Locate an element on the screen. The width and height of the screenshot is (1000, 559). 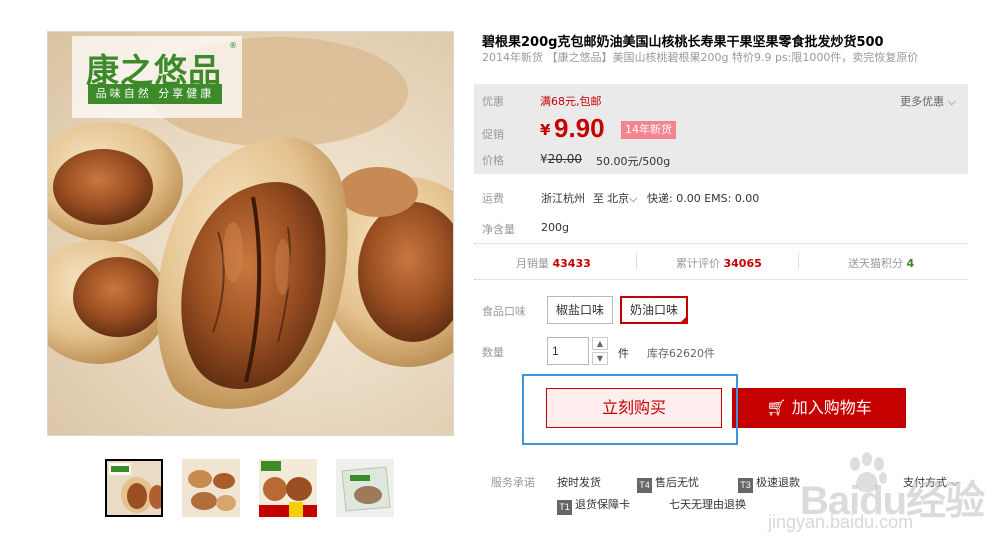
service-aftersale: T4 售后无忧 is located at coordinates (668, 483).